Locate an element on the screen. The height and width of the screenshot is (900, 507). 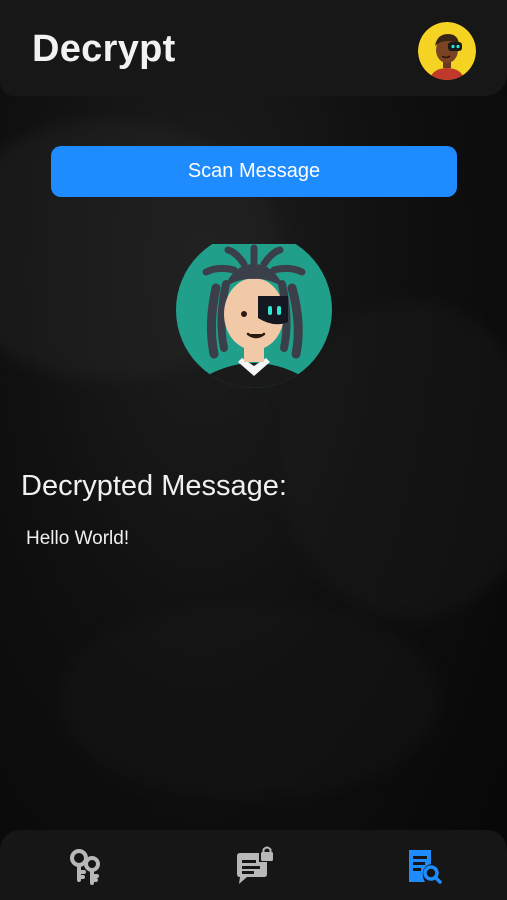
nav-item-keys is located at coordinates (86, 866).